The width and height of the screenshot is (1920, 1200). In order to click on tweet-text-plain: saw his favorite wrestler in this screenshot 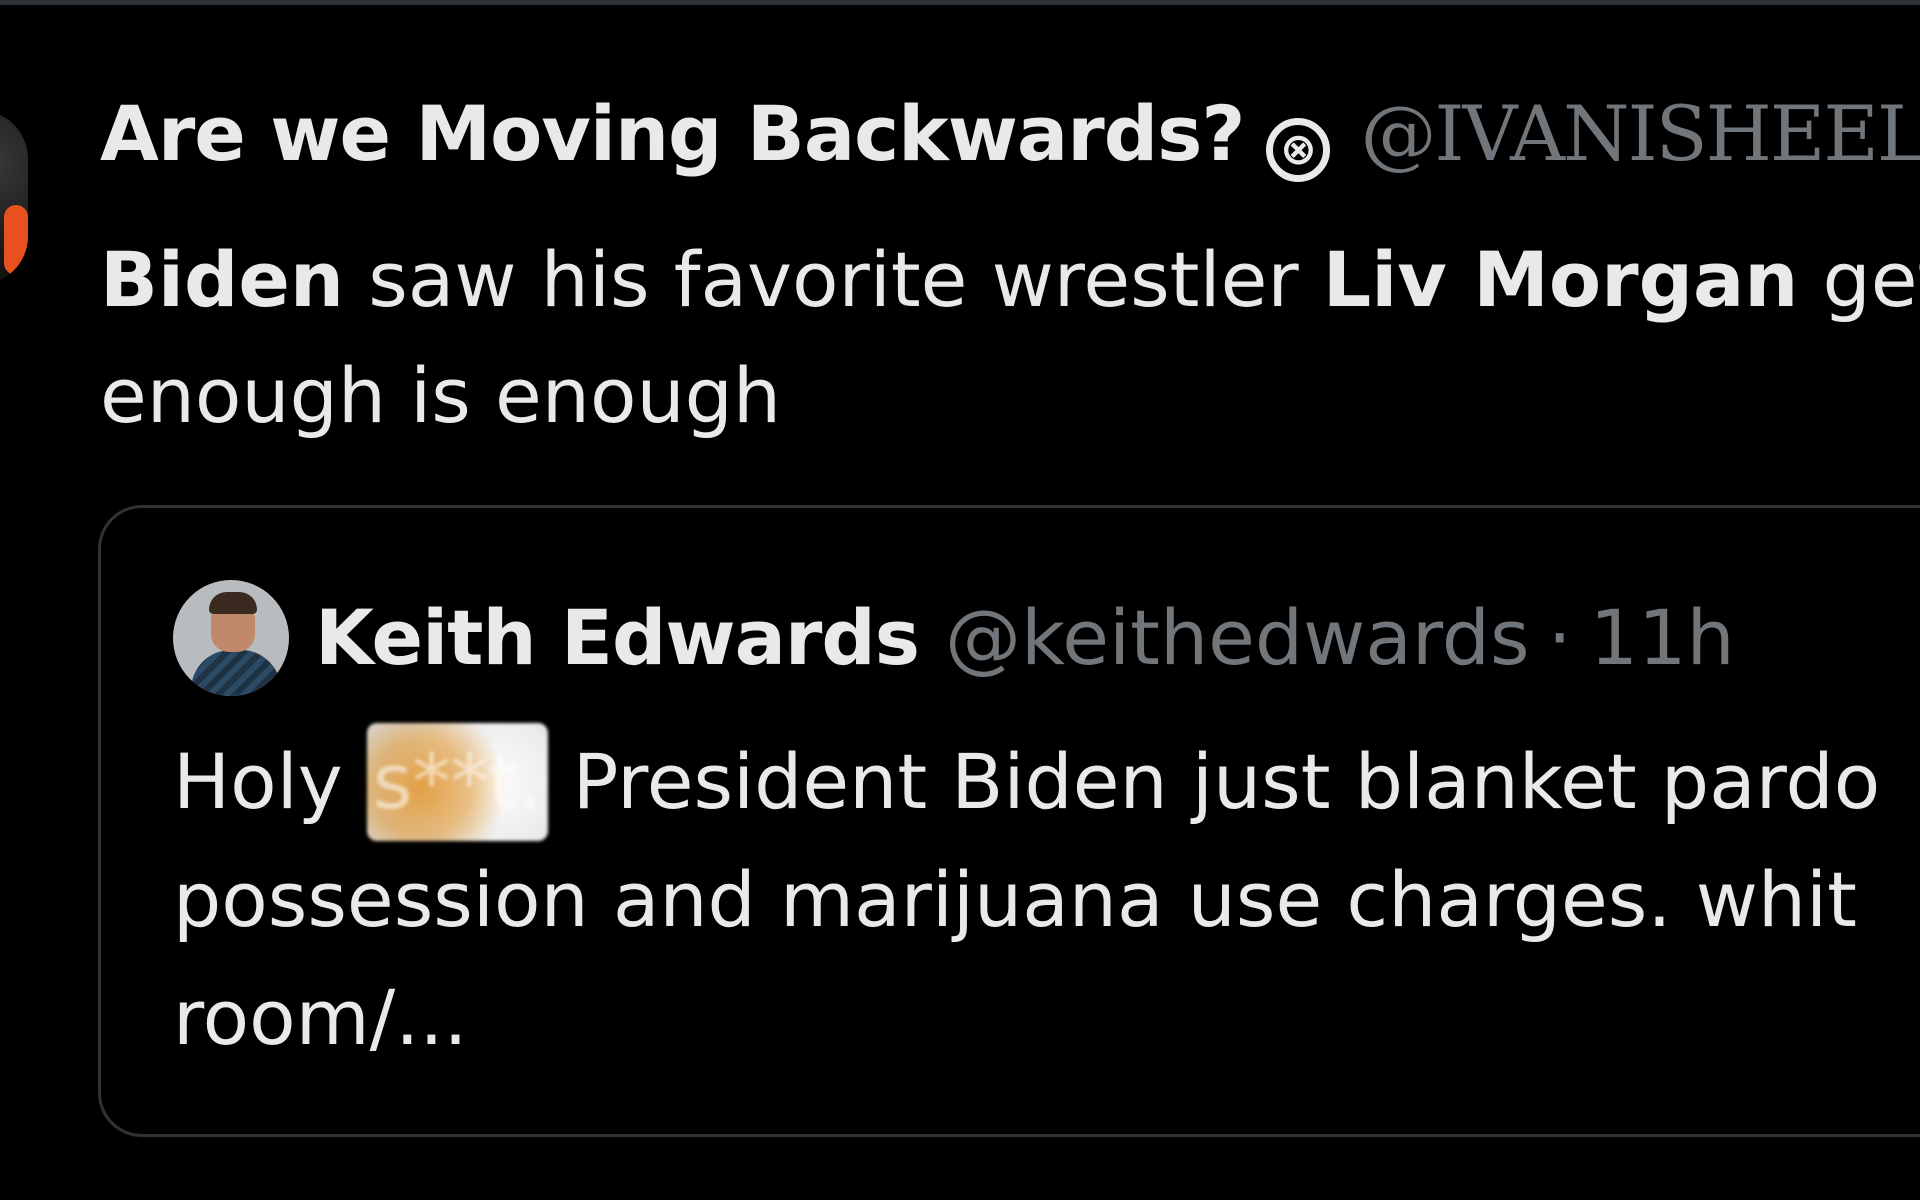, I will do `click(833, 279)`.